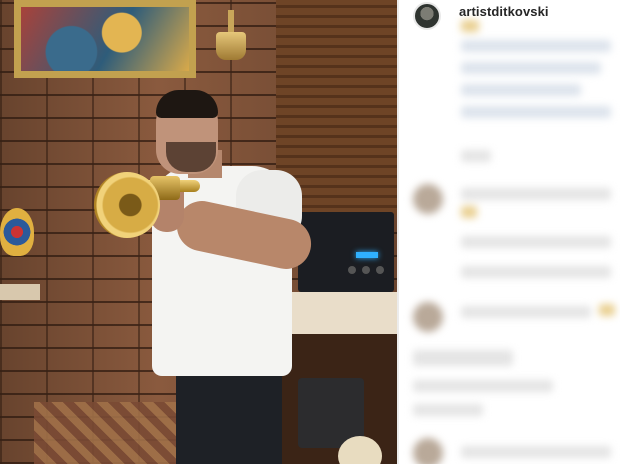 Image resolution: width=620 pixels, height=464 pixels. Describe the element at coordinates (504, 11) in the screenshot. I see `username-link: artistditkovski` at that location.